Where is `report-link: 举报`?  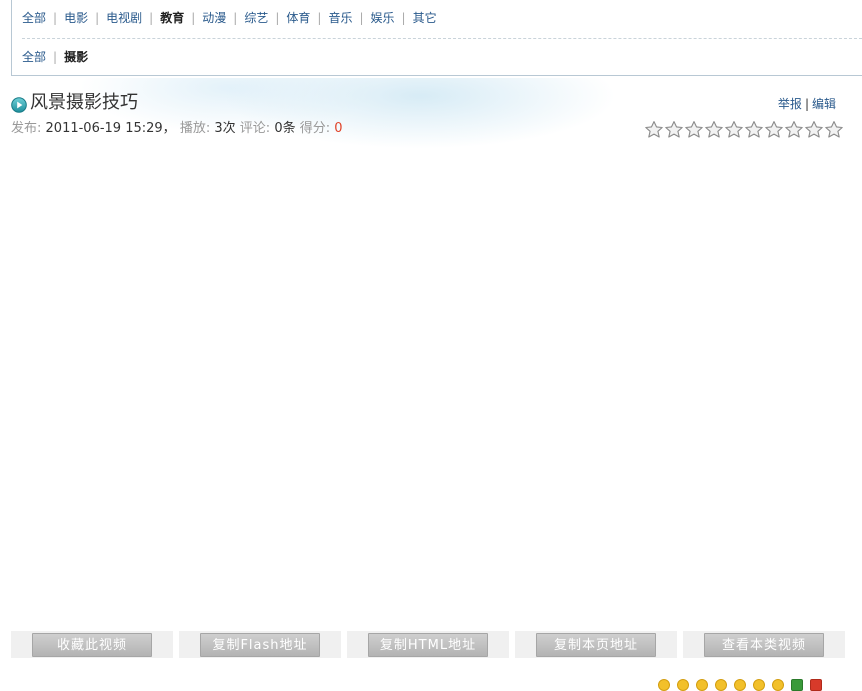
report-link: 举报 is located at coordinates (790, 104).